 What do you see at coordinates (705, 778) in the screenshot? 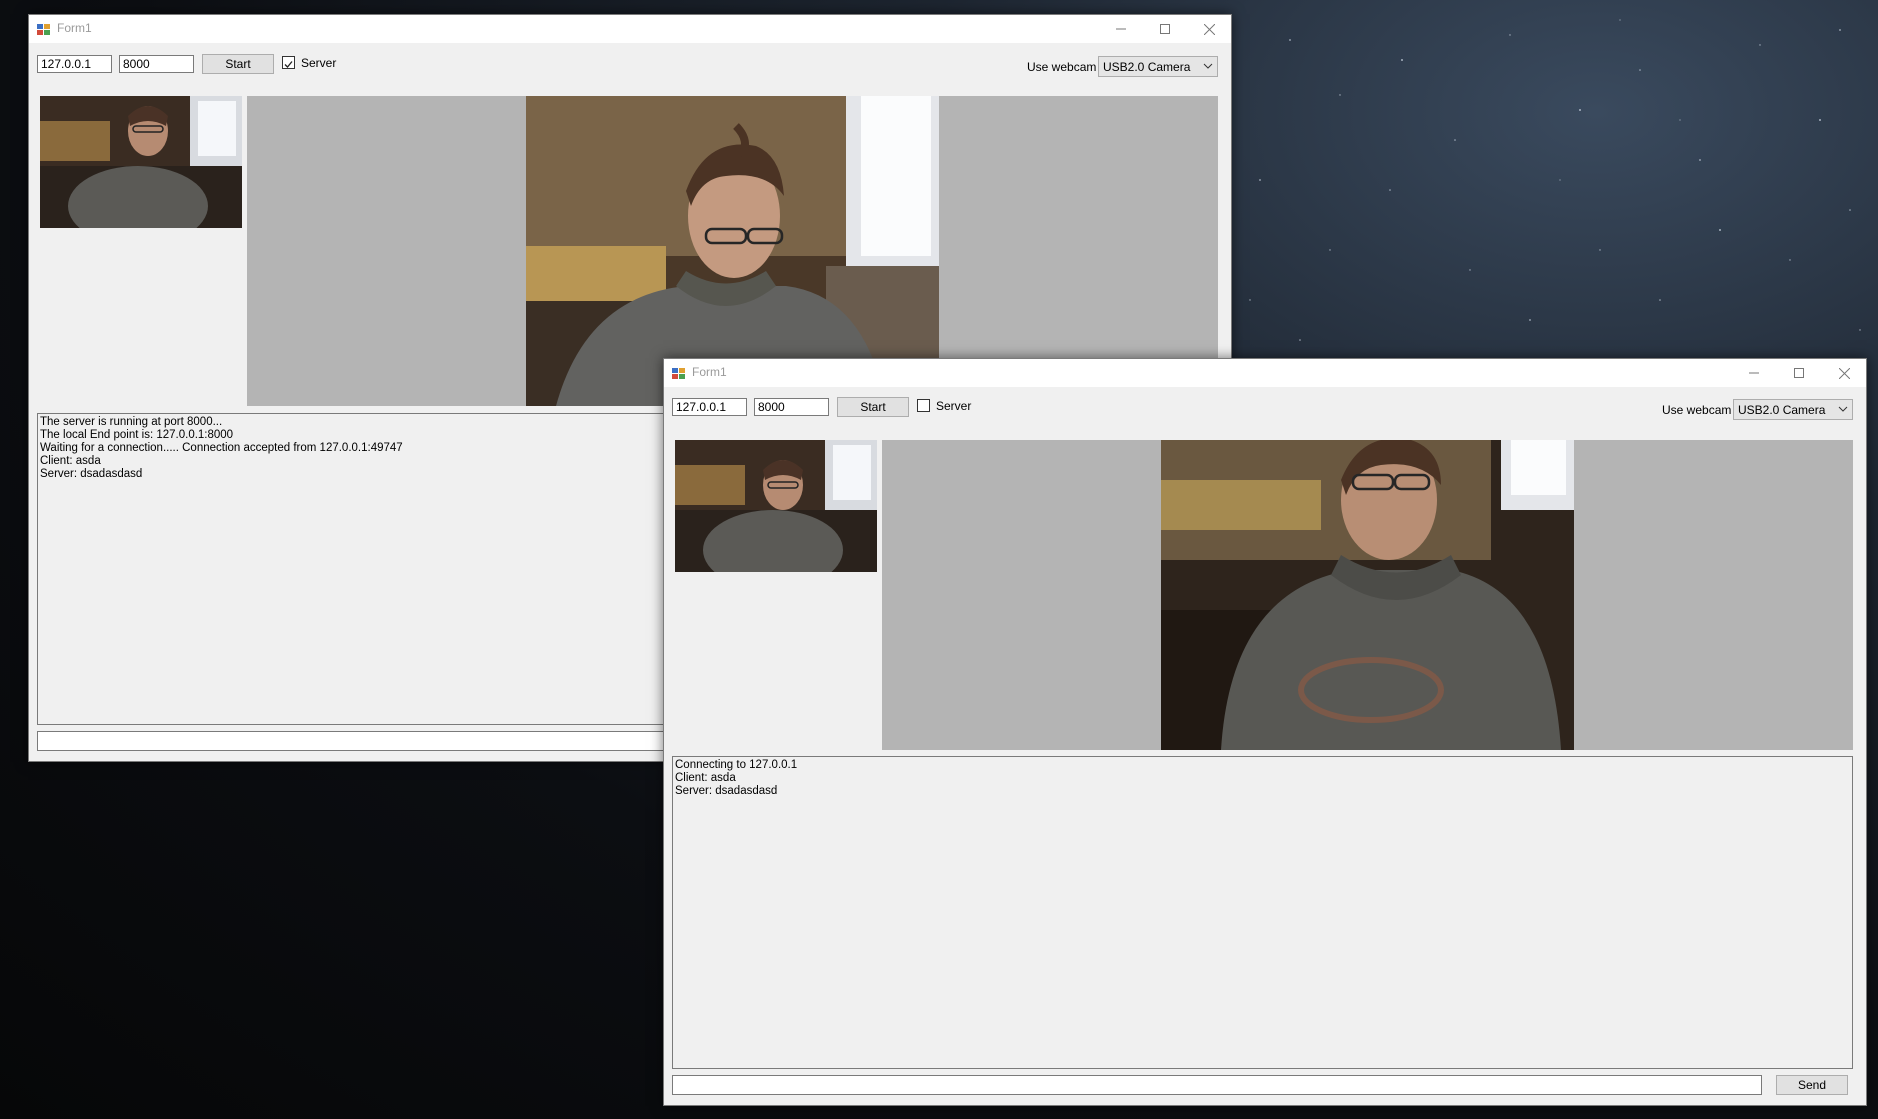
I see `log-line: Client: asda` at bounding box center [705, 778].